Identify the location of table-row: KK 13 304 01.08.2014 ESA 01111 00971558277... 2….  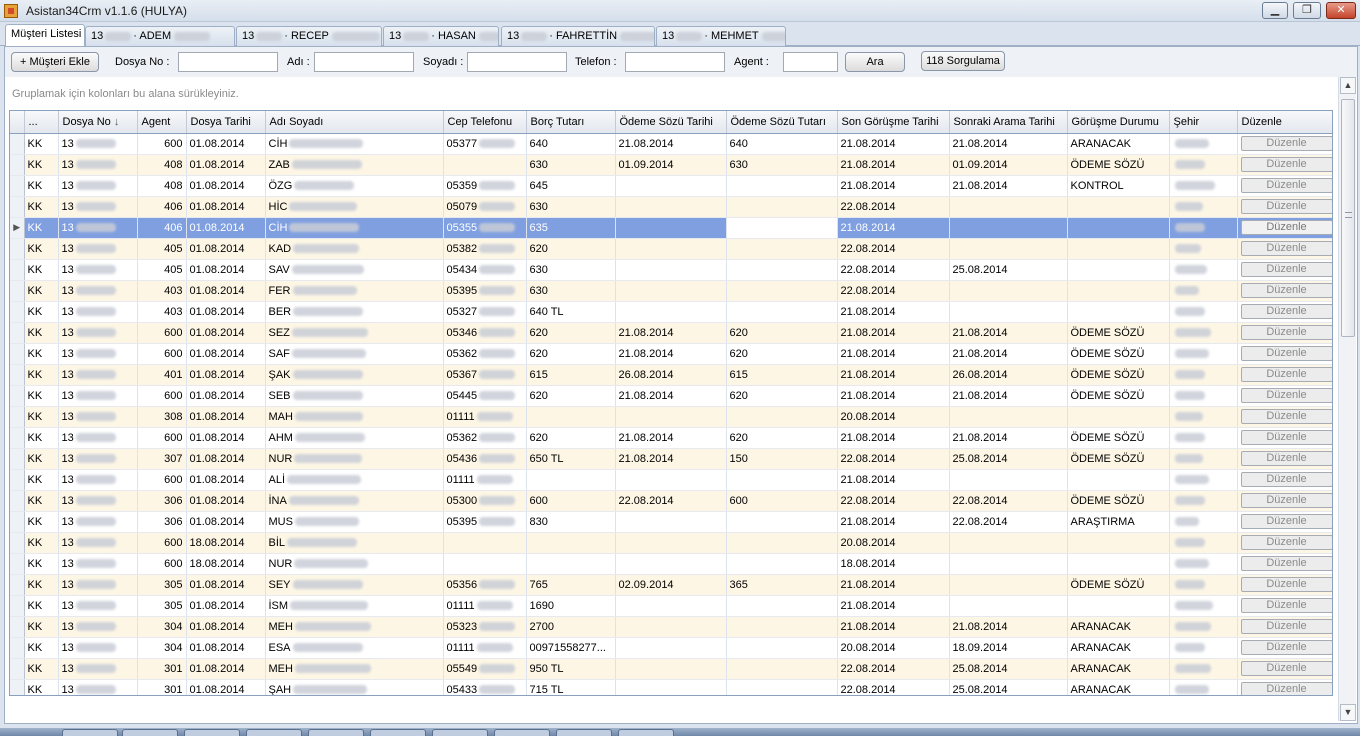
(671, 648).